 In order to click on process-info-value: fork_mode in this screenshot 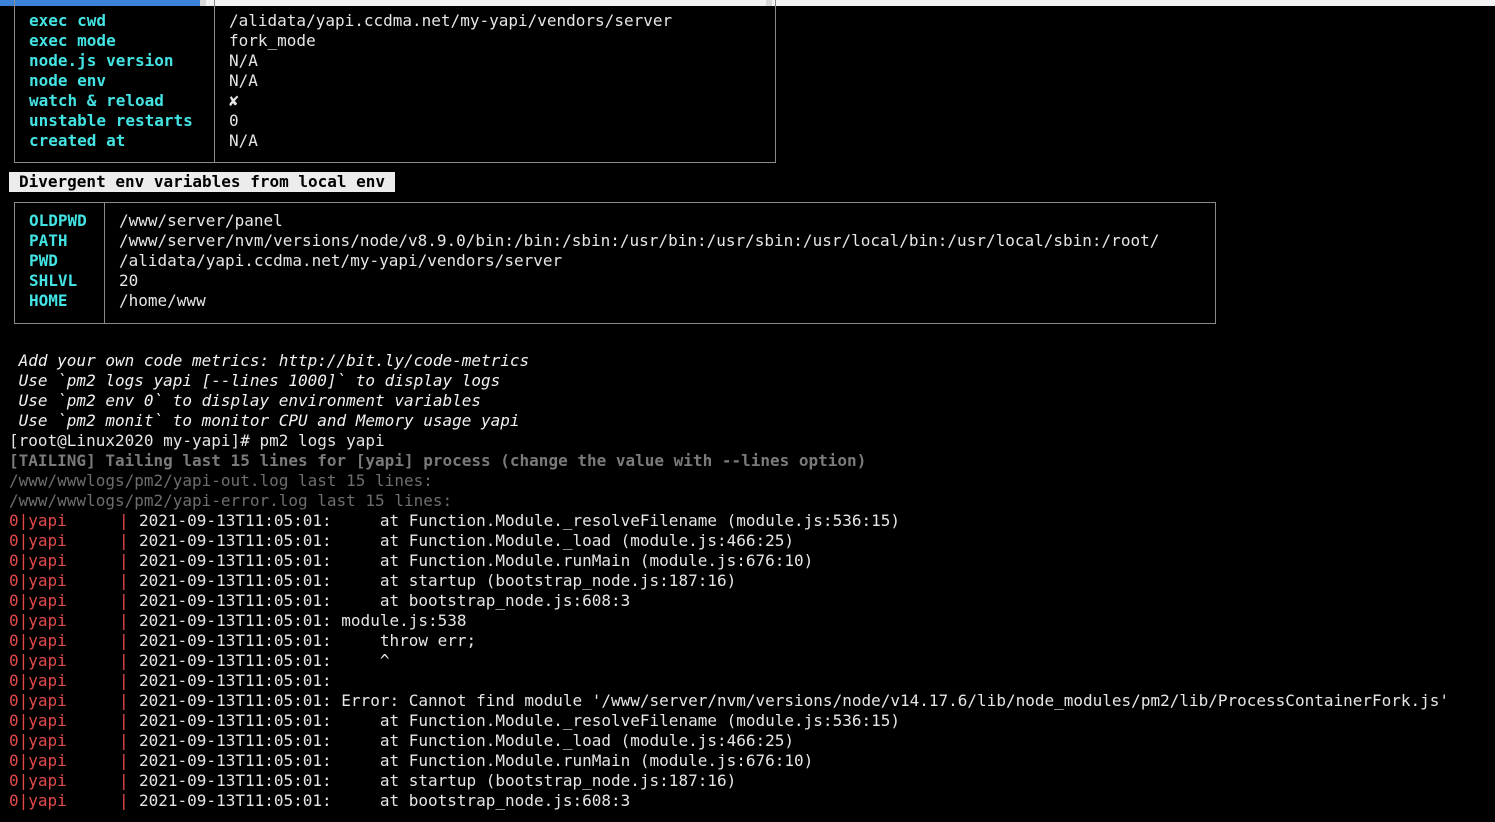, I will do `click(272, 40)`.